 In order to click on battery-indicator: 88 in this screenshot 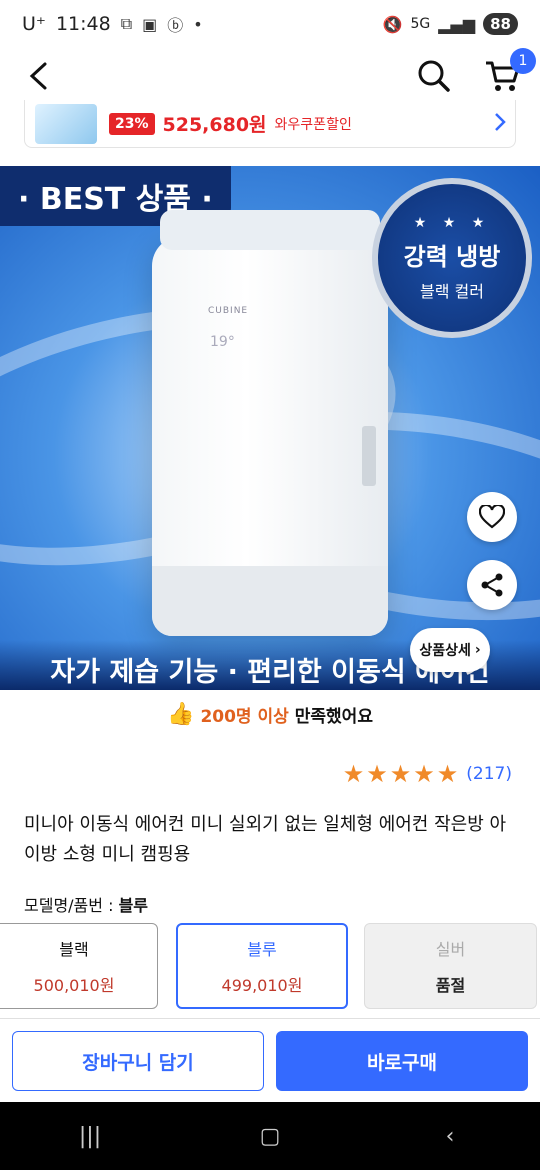, I will do `click(500, 24)`.